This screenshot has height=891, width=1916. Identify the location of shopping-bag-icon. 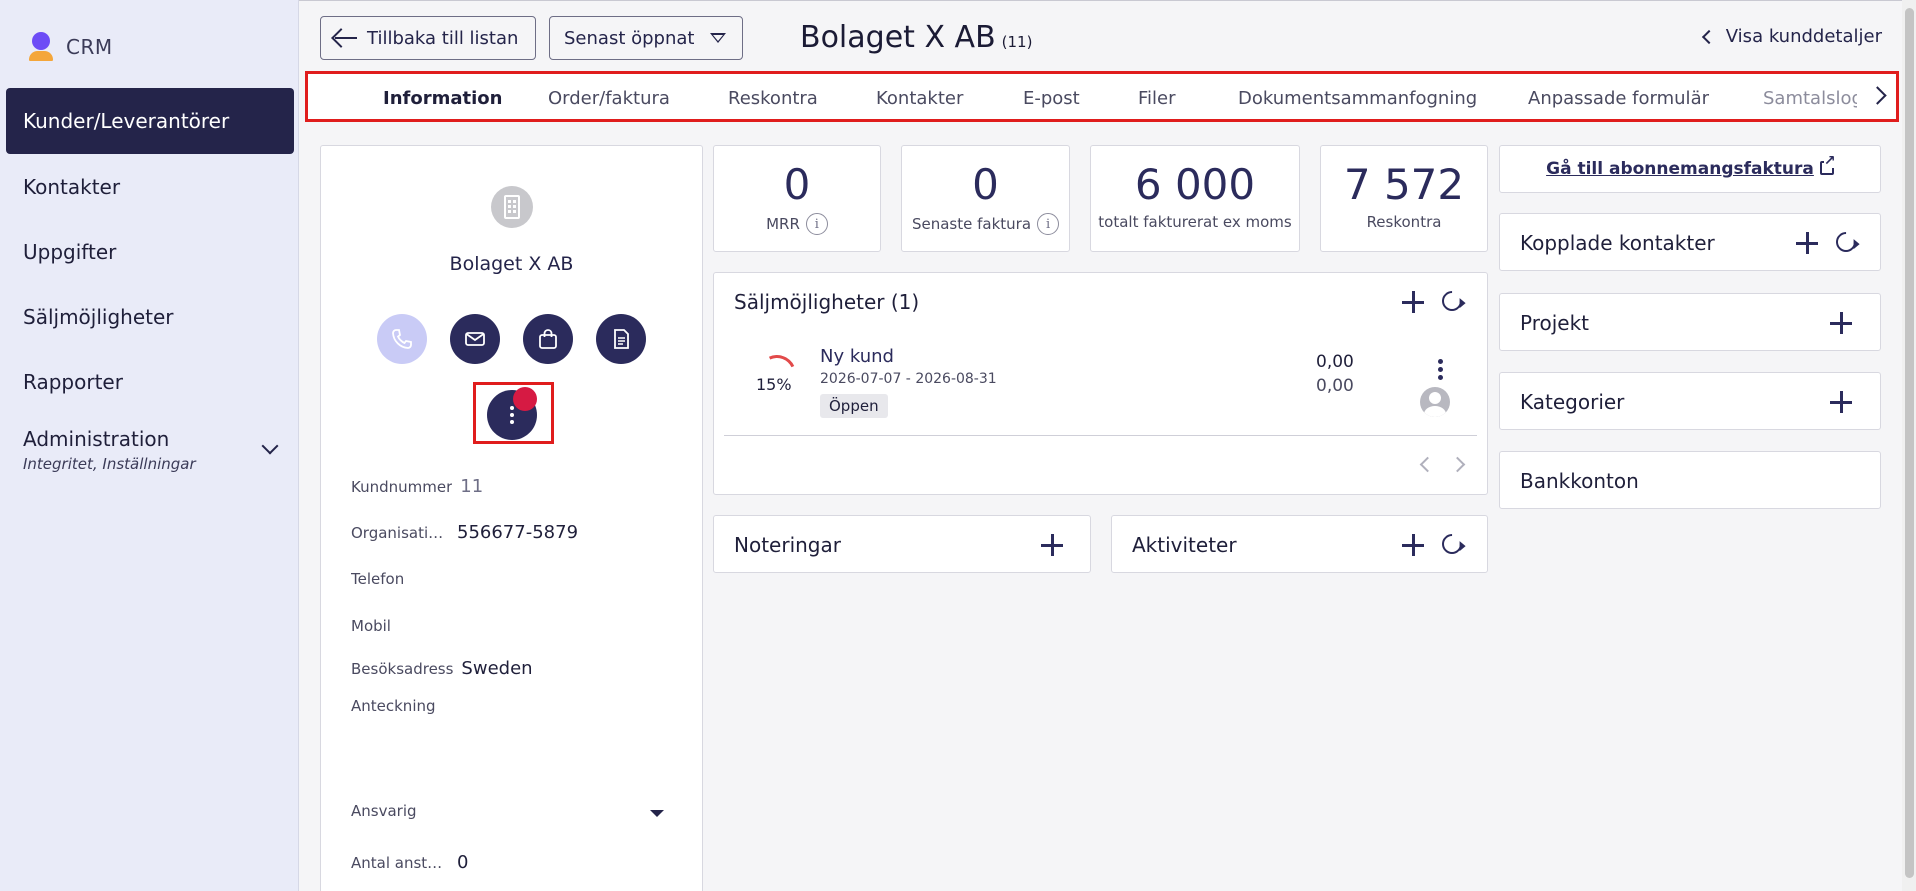
(548, 339).